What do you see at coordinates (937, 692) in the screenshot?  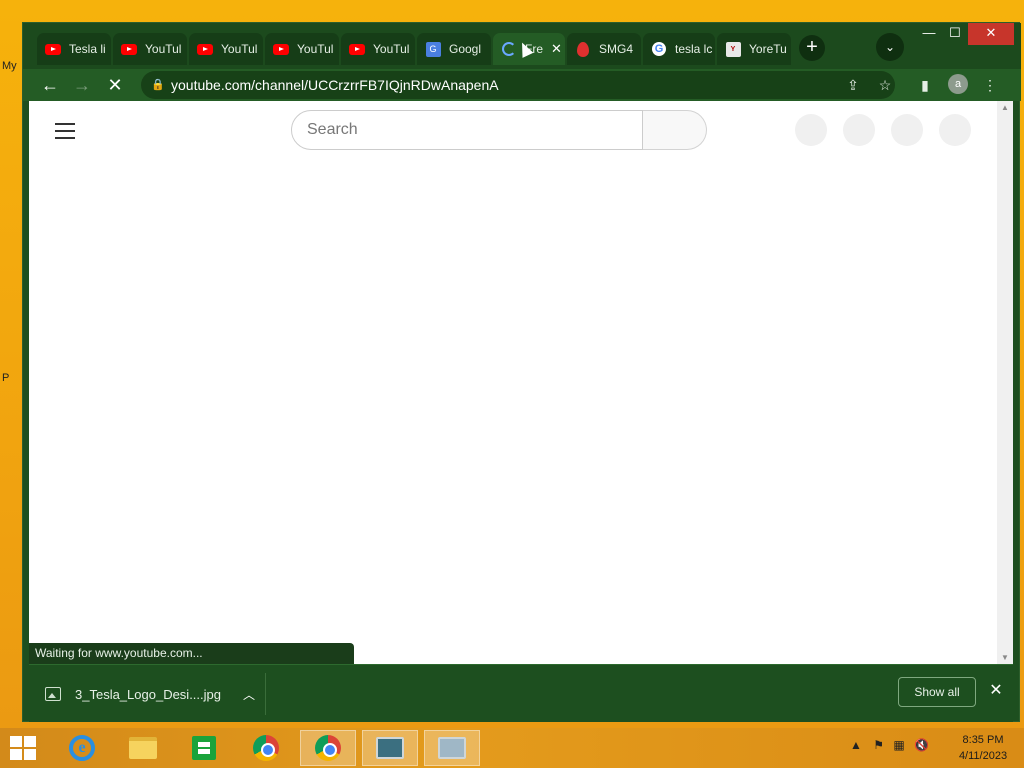 I see `show-all-button: Show all` at bounding box center [937, 692].